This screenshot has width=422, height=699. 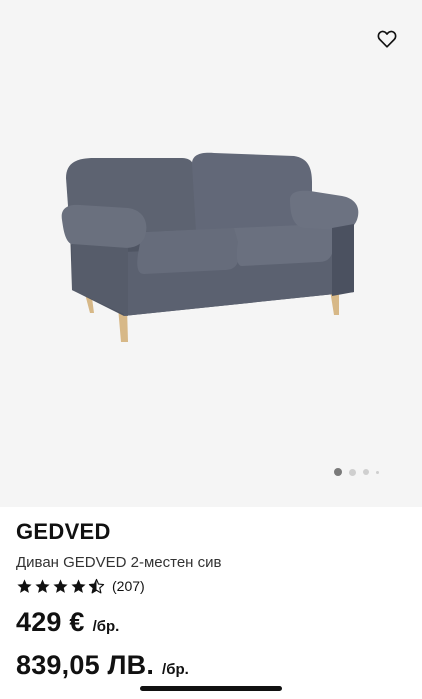 What do you see at coordinates (50, 622) in the screenshot?
I see `price-eur-value: 429 €` at bounding box center [50, 622].